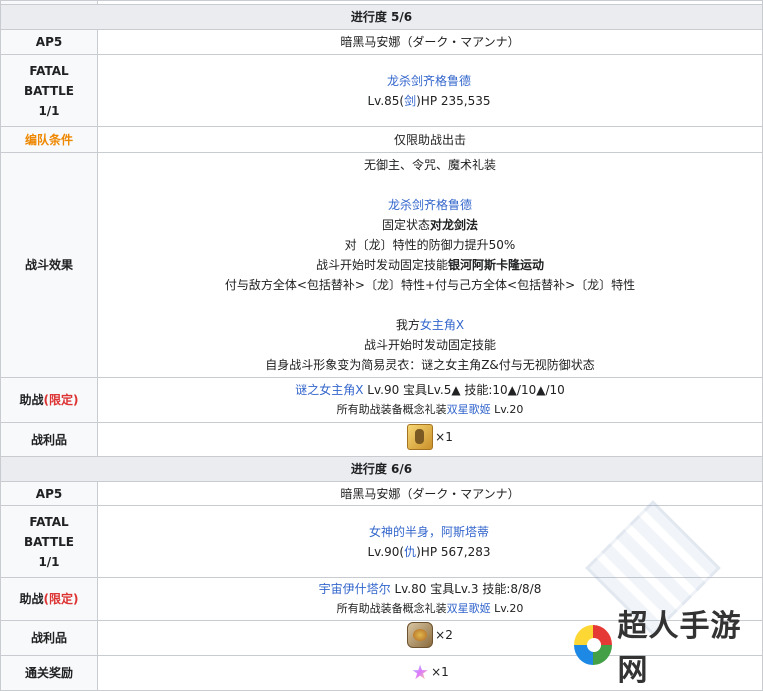  I want to click on stage6-loot-body: ×2, so click(430, 638).